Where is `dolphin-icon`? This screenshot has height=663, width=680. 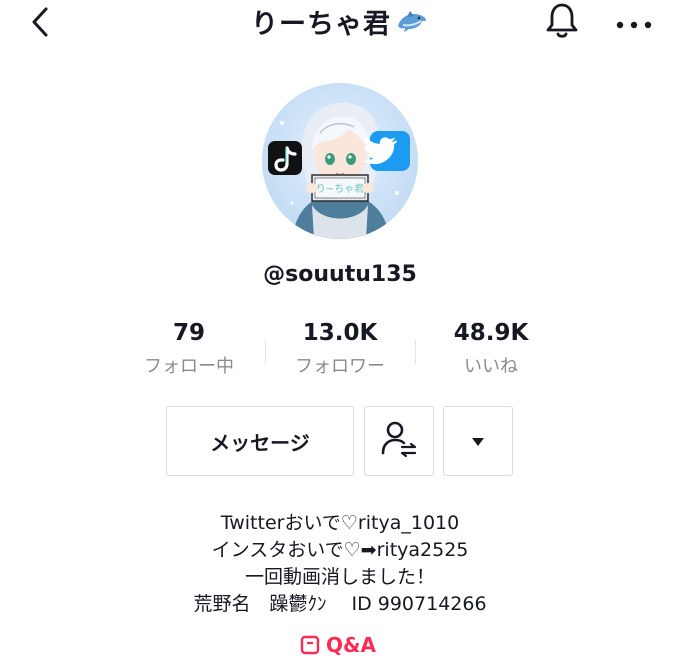 dolphin-icon is located at coordinates (412, 25).